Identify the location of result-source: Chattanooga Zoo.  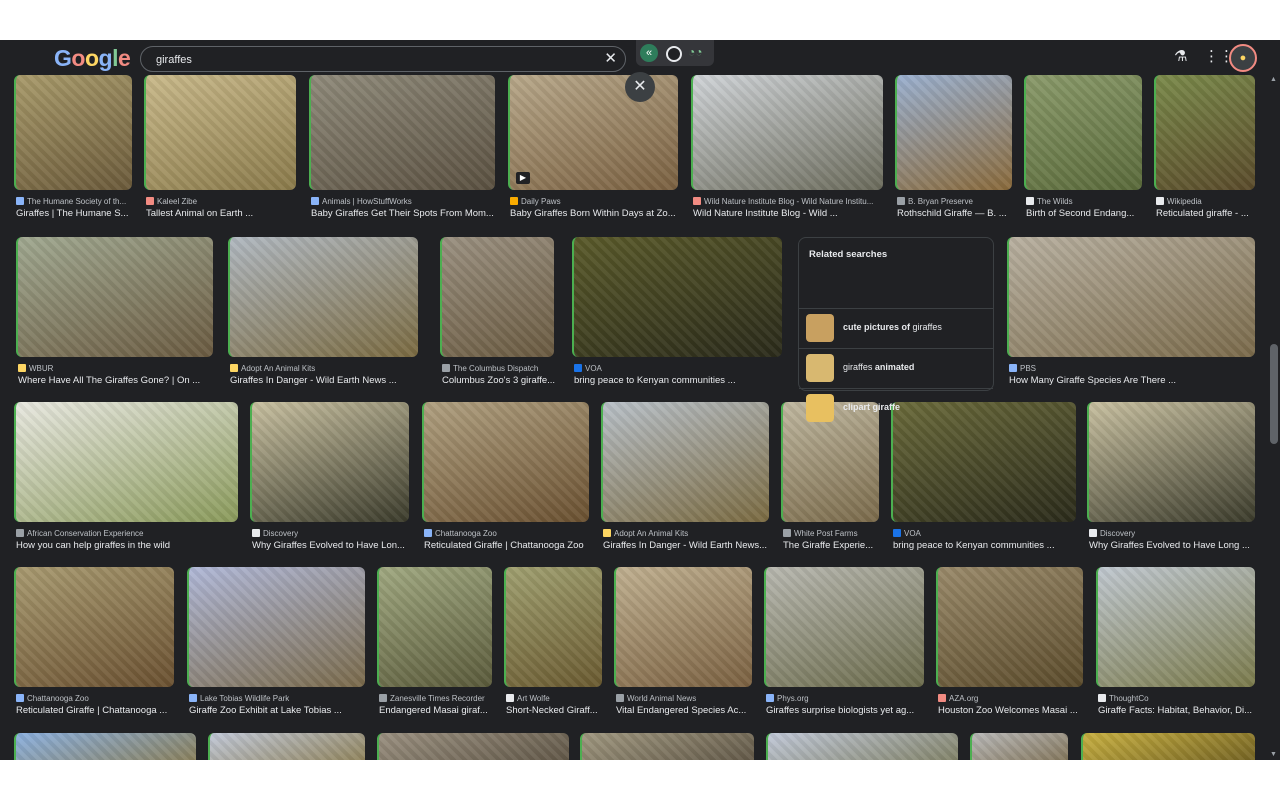
(460, 534).